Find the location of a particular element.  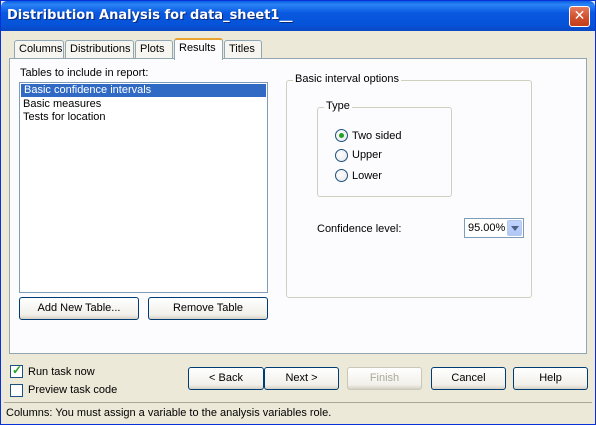

confidence-level-select: 95.00% is located at coordinates (494, 228).